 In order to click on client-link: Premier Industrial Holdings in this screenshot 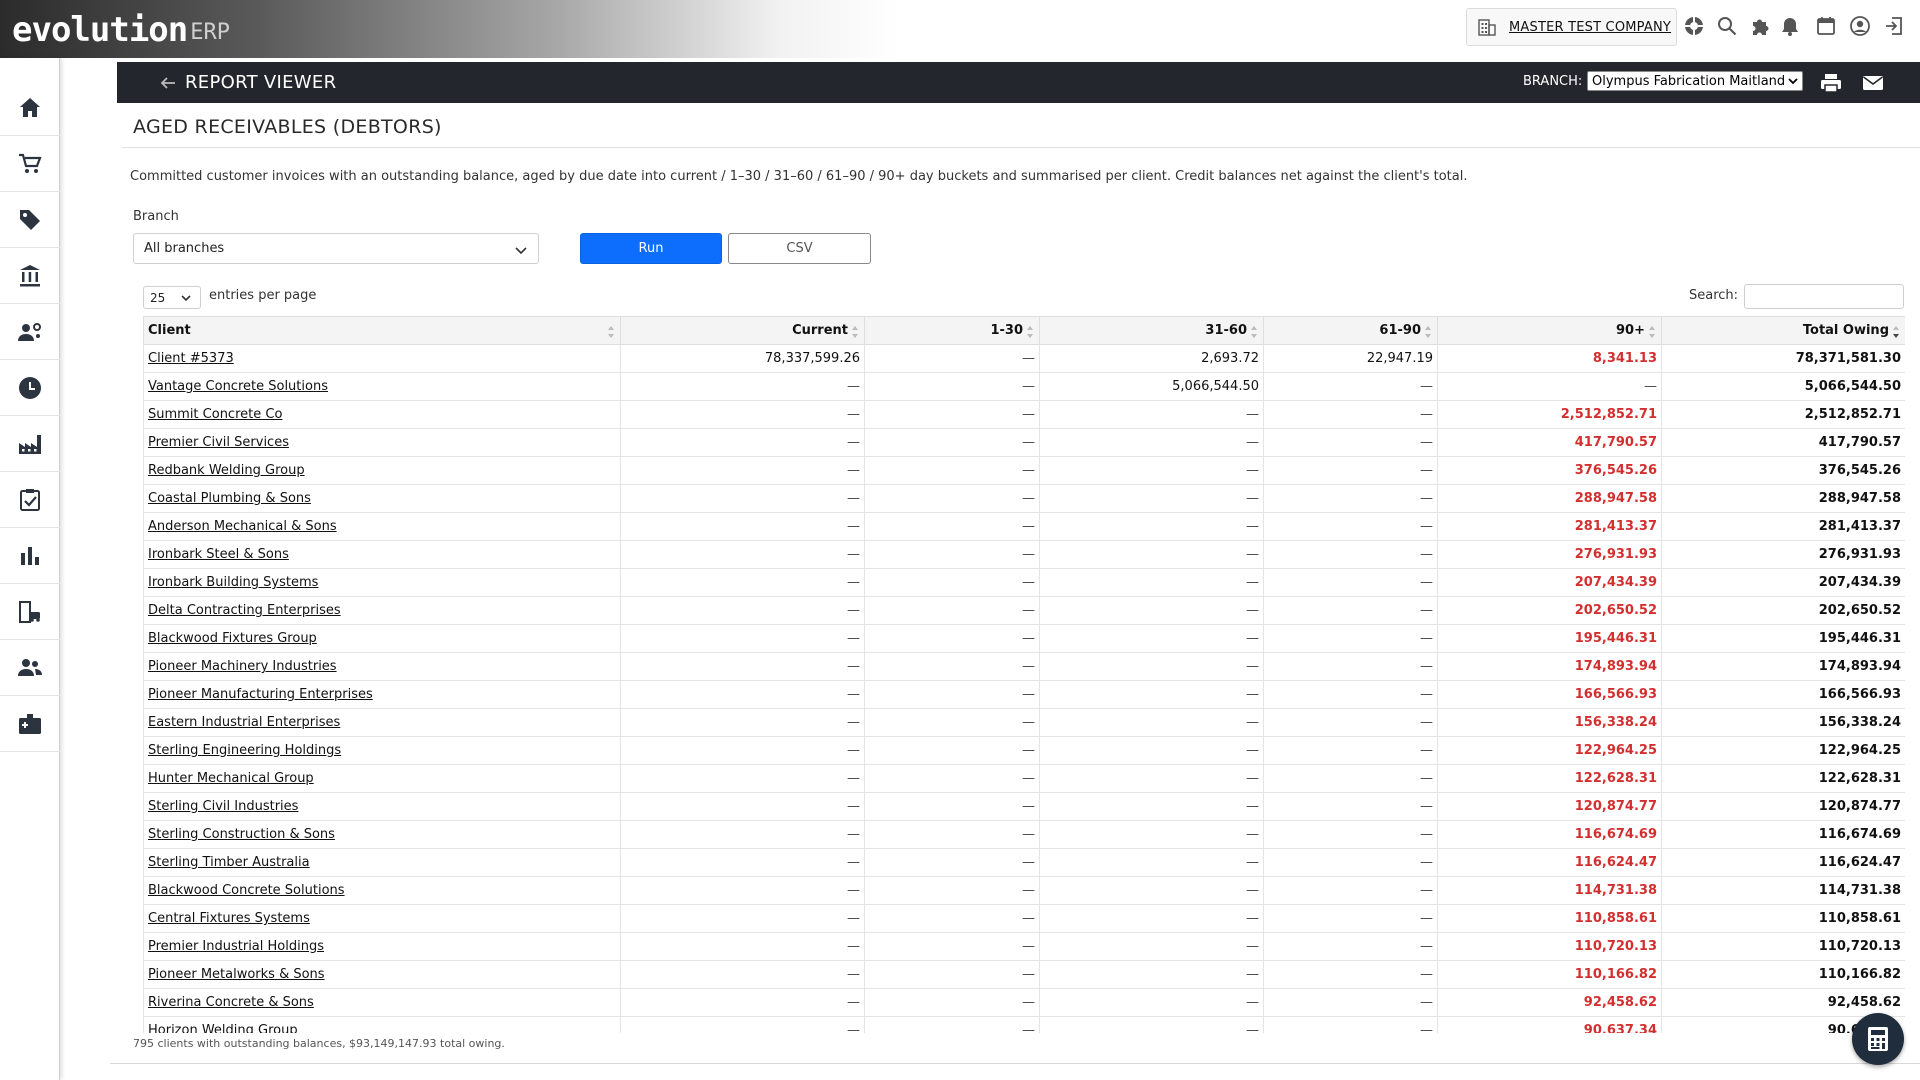, I will do `click(382, 946)`.